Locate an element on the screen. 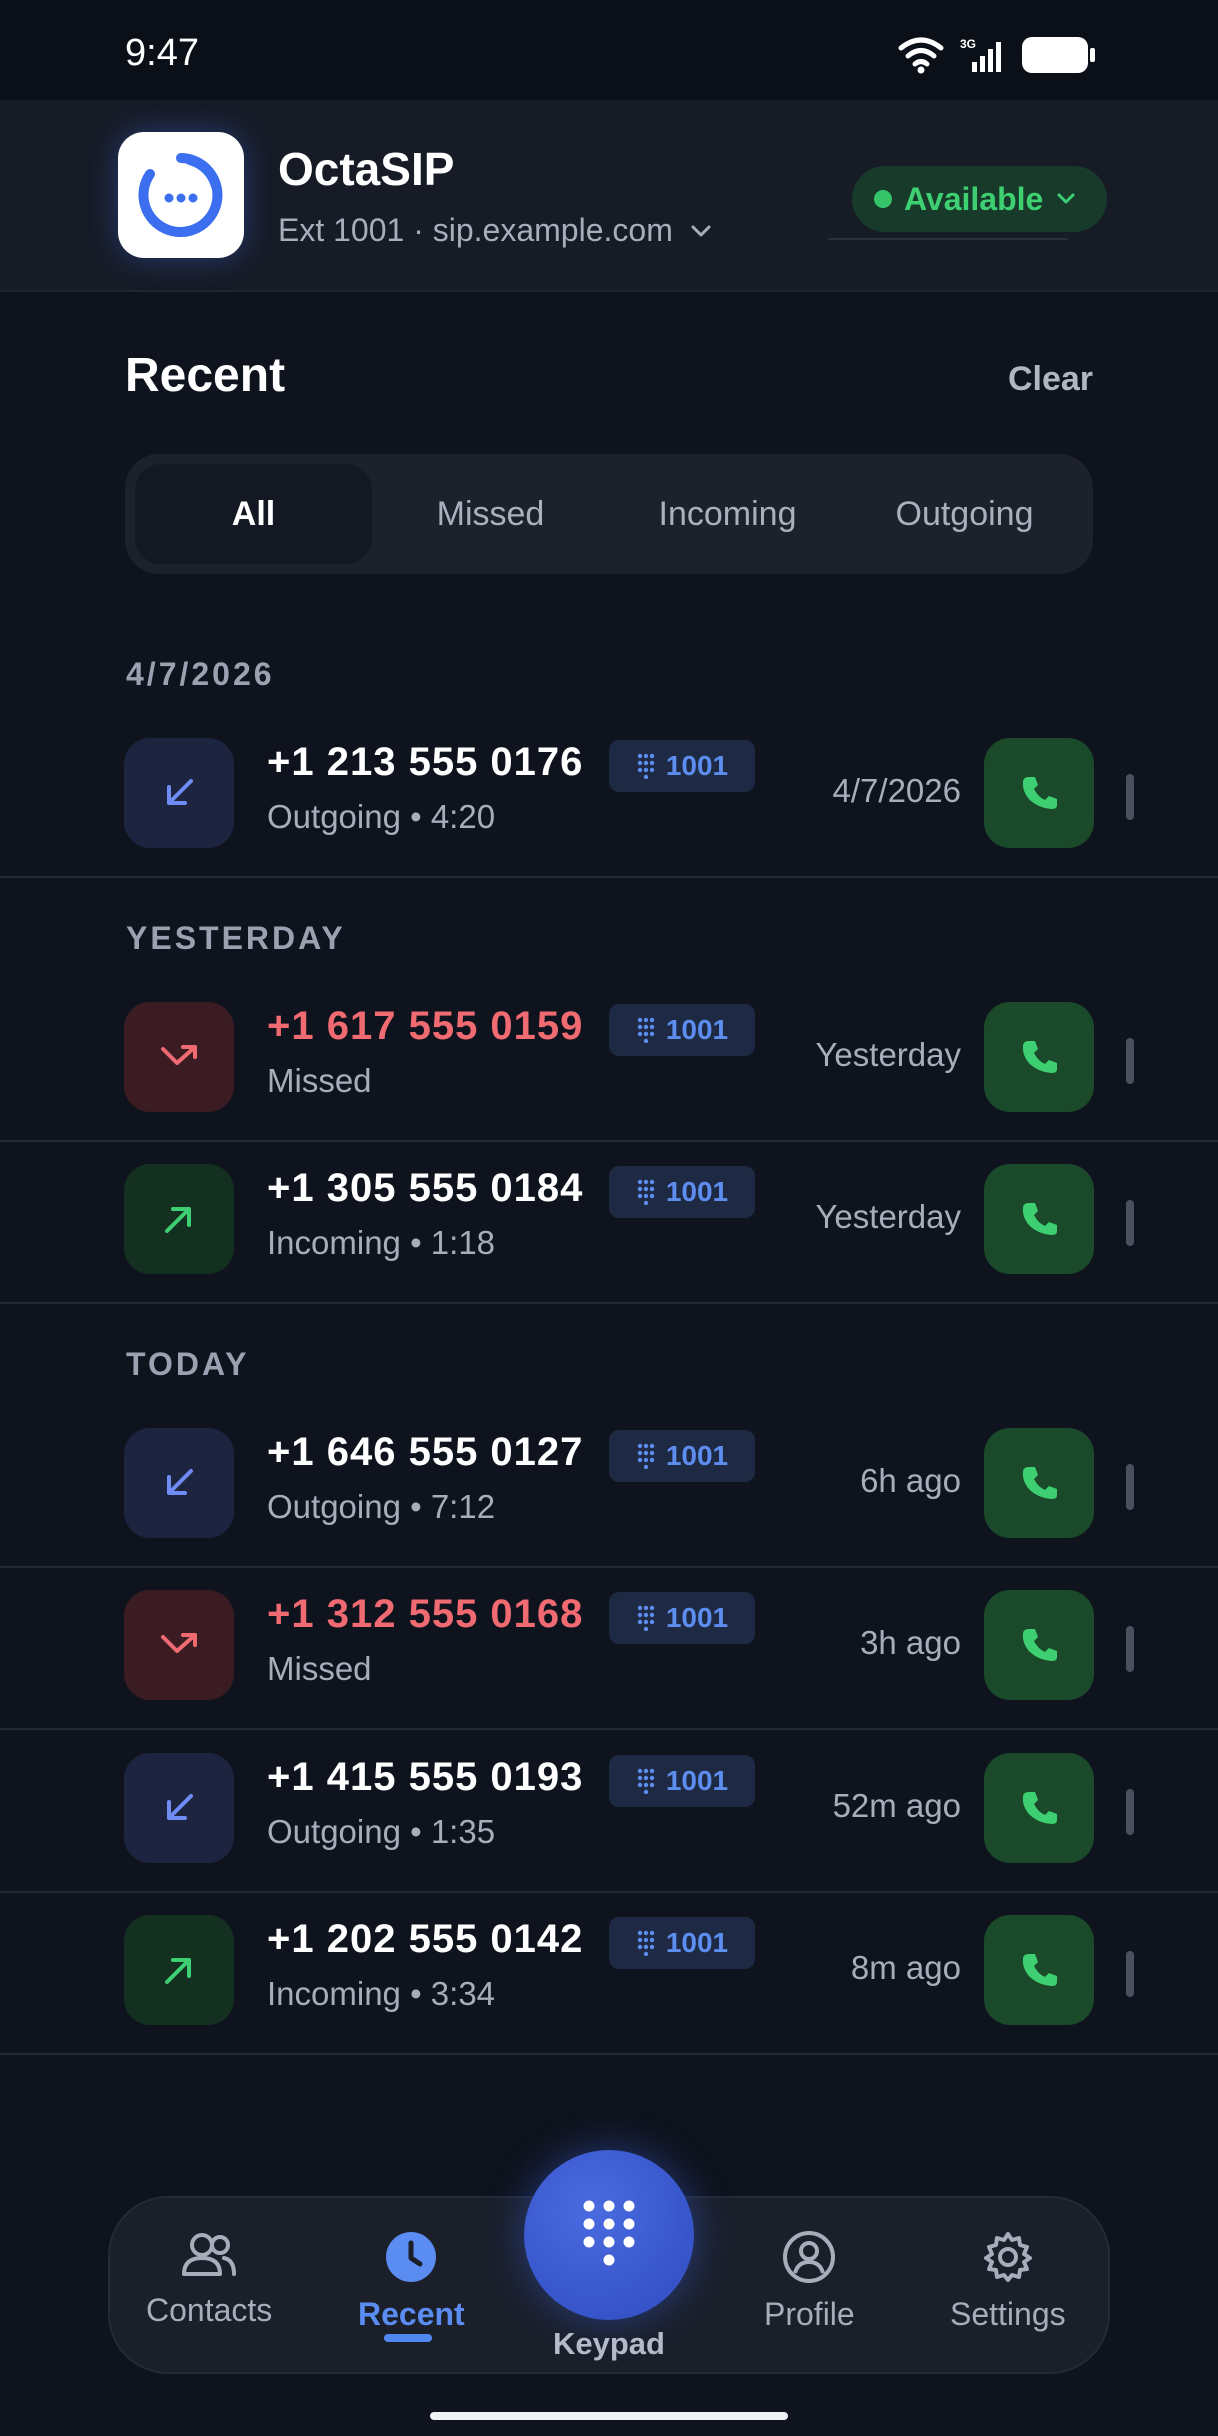  call-log-row: +1 312 555 0168 1001 Missed 3h ago is located at coordinates (609, 1649).